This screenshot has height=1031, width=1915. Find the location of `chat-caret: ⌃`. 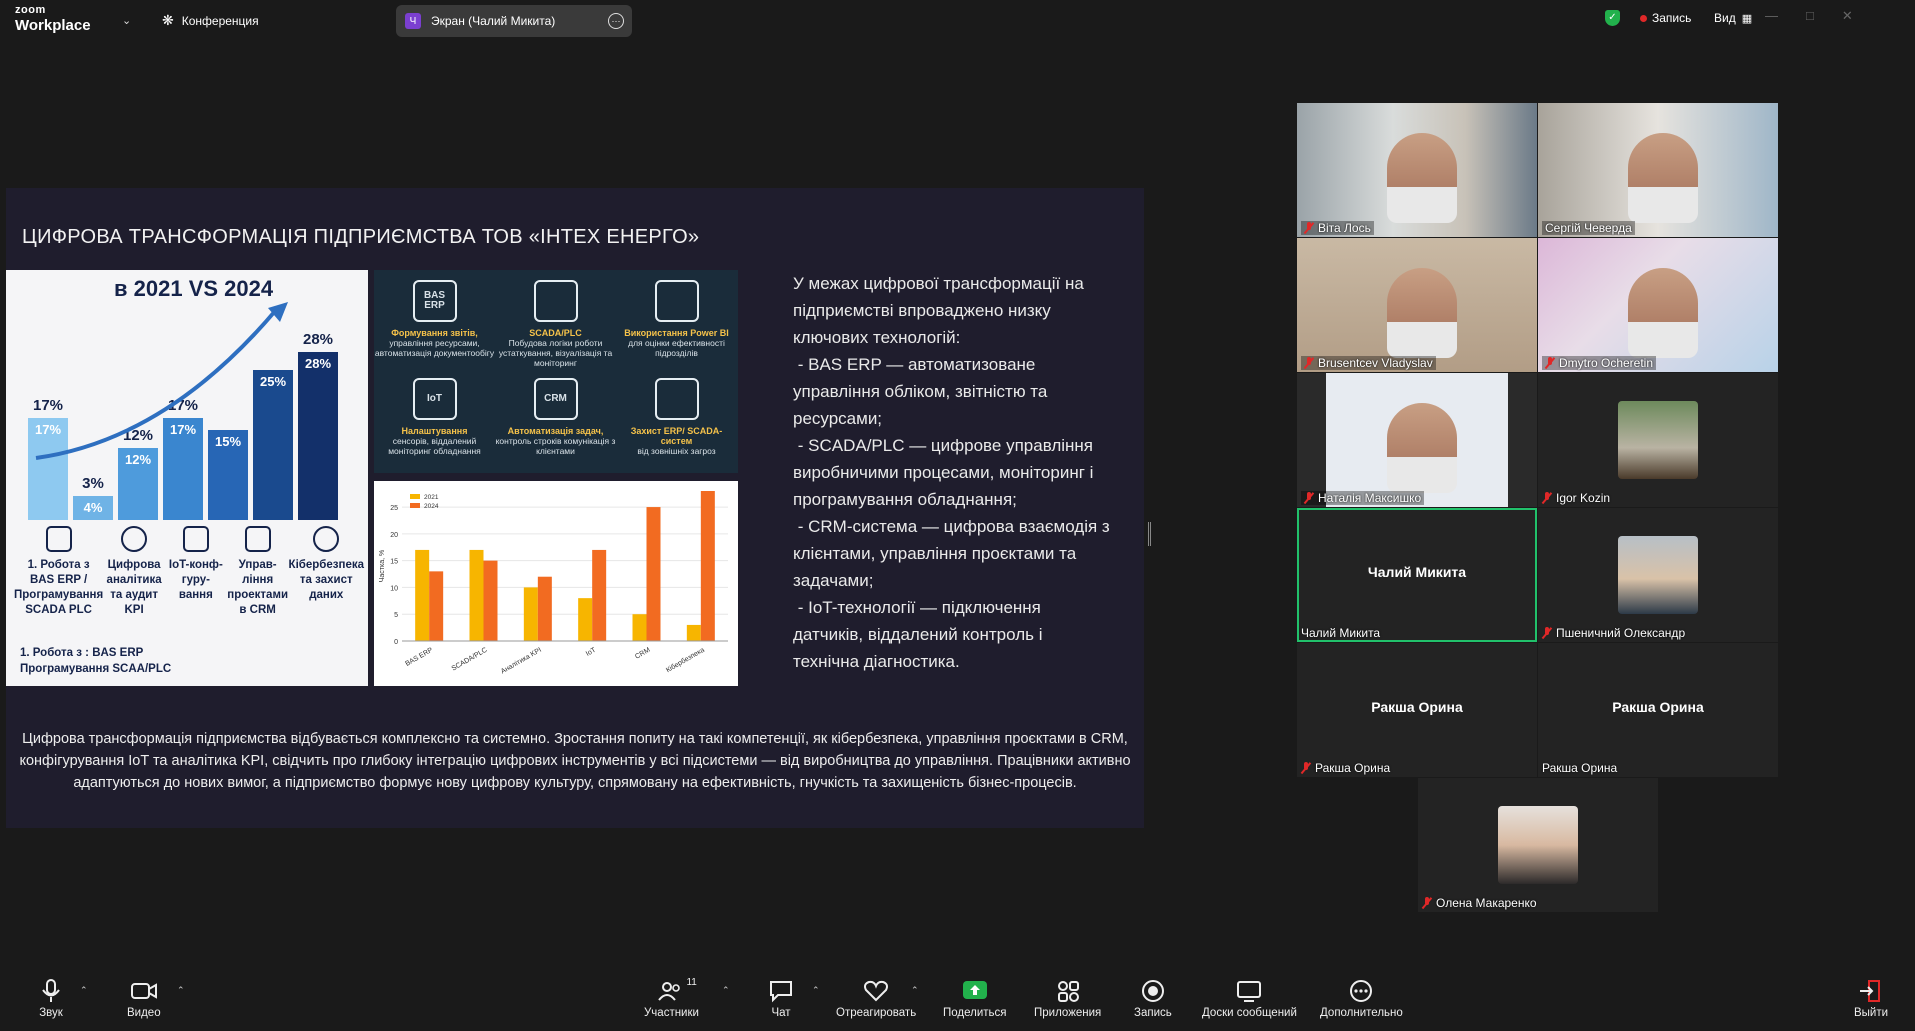

chat-caret: ⌃ is located at coordinates (816, 990).